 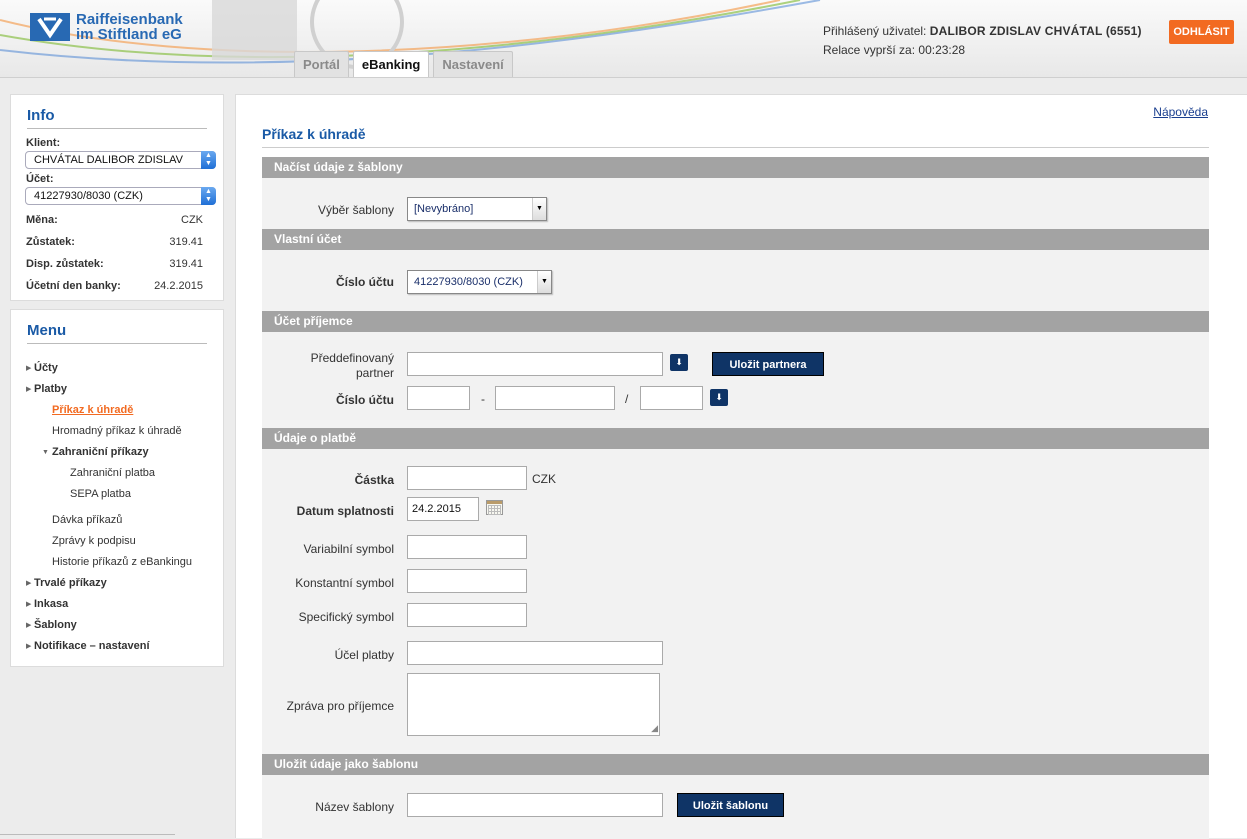 What do you see at coordinates (443, 509) in the screenshot?
I see `due-date-input: 24.2.2015` at bounding box center [443, 509].